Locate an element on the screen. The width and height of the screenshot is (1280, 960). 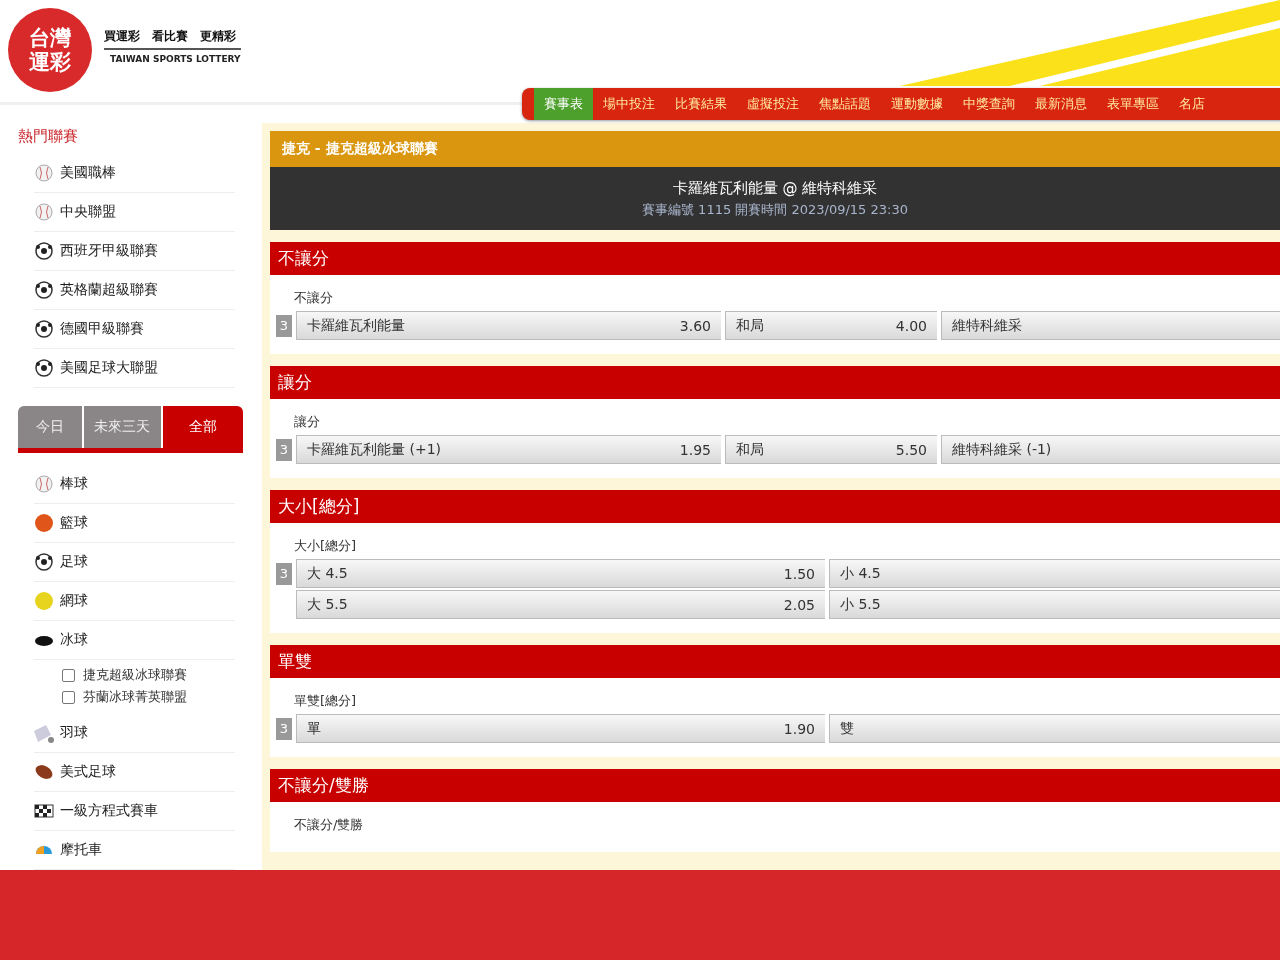
league-label: 英格蘭超級聯賽 is located at coordinates (109, 290).